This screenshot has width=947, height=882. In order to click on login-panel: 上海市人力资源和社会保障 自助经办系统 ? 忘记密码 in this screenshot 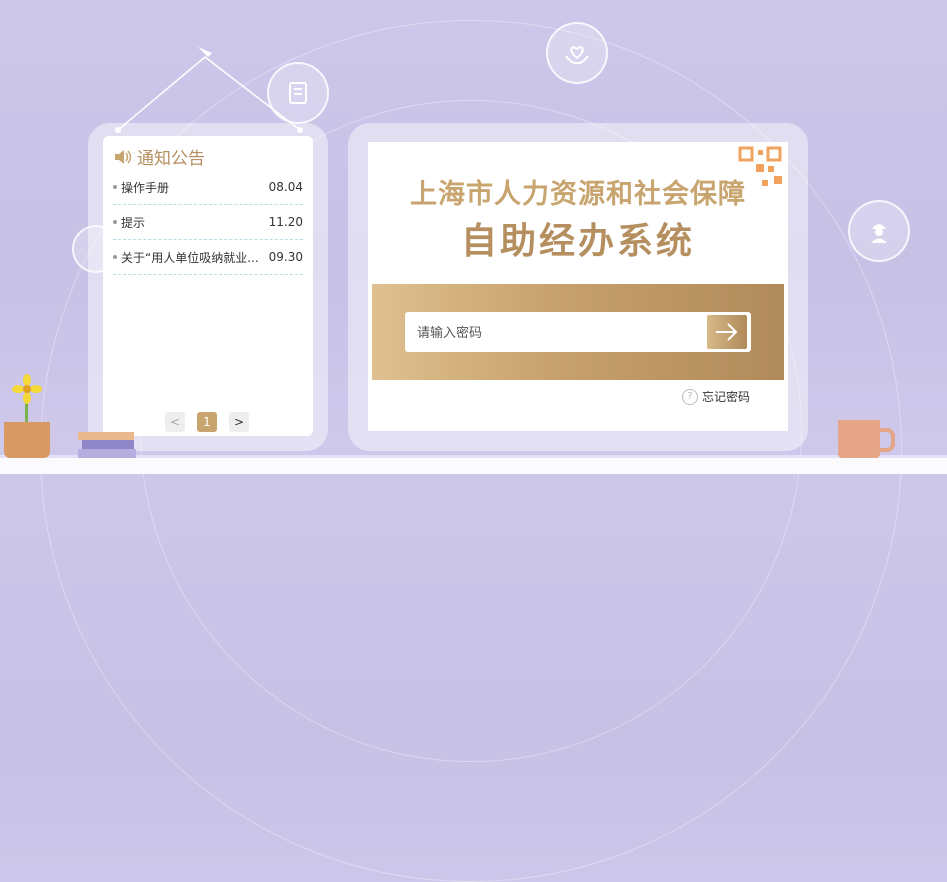, I will do `click(578, 286)`.